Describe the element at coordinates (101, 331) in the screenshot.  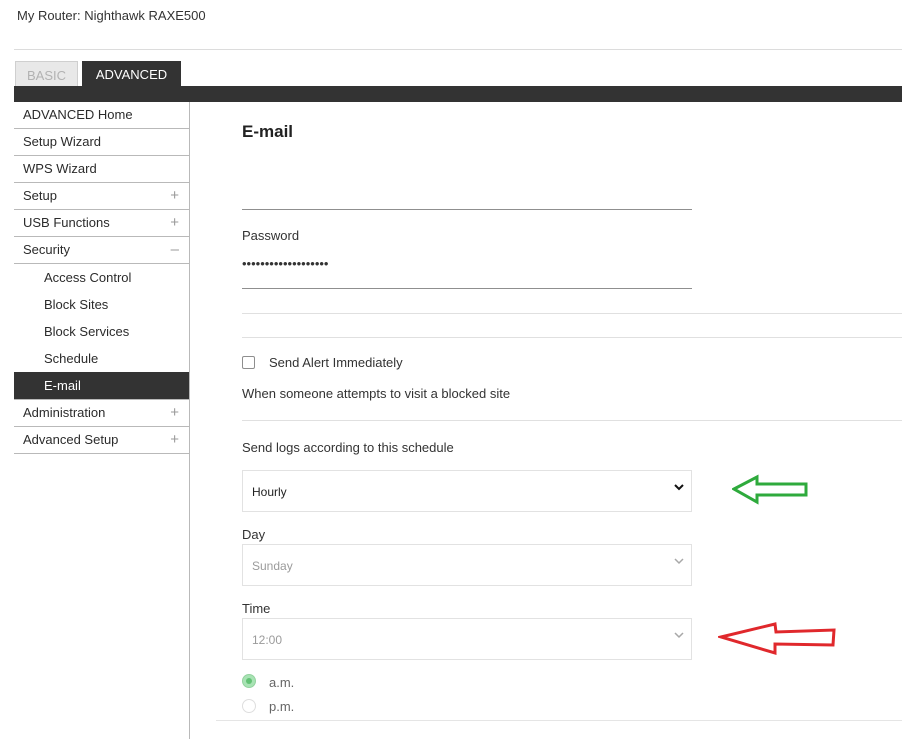
I see `sidebar-subitem-block-services: Block Services` at that location.